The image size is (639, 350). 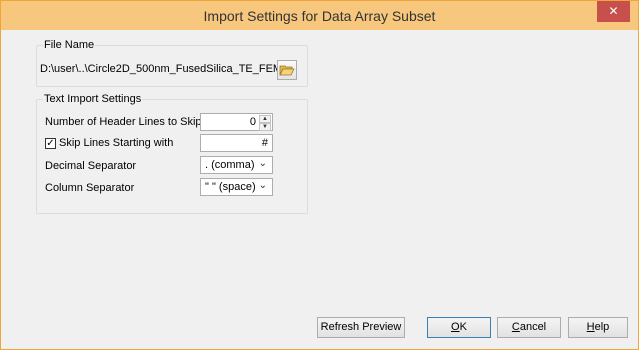 I want to click on spin-buttons: ▲ ▼, so click(x=265, y=123).